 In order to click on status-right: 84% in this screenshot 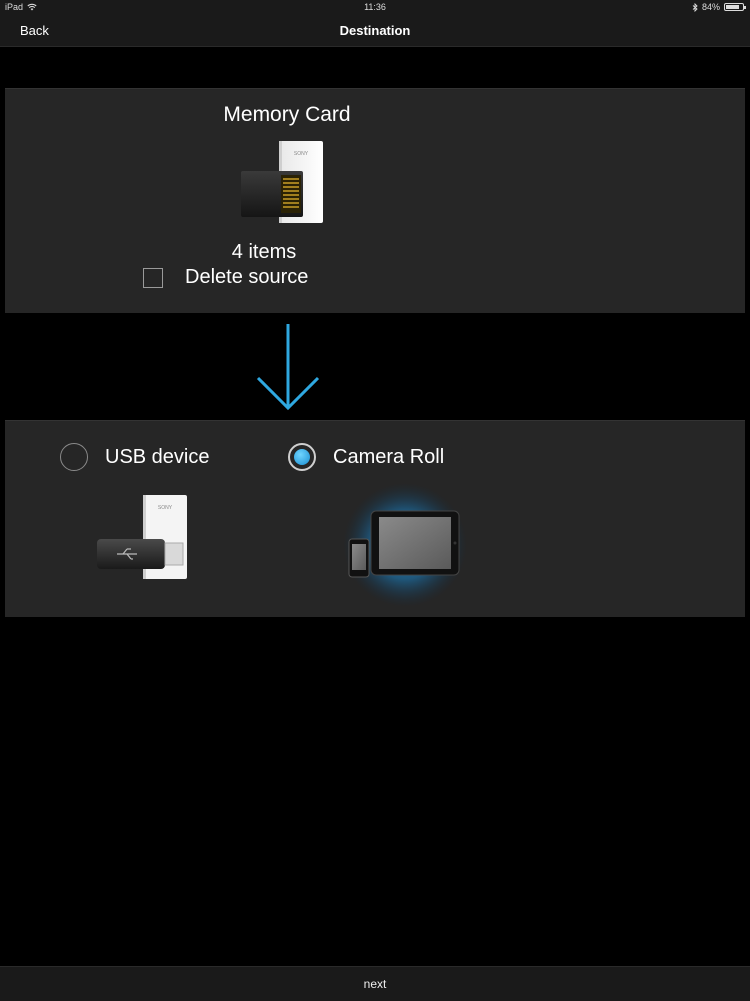, I will do `click(719, 7)`.